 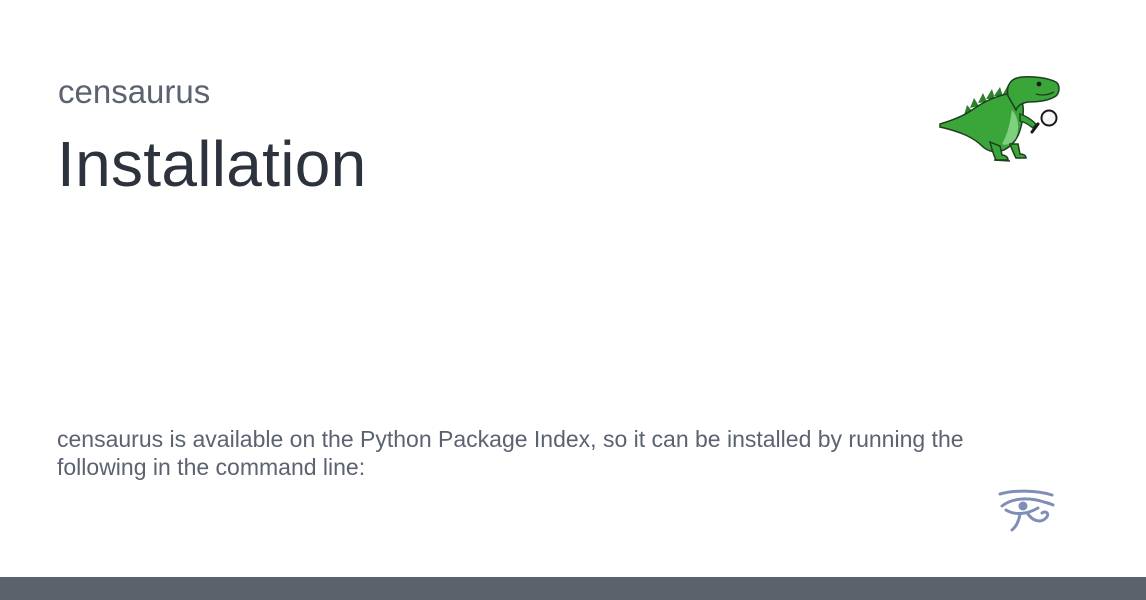 I want to click on dino-arm, so click(x=1028, y=121).